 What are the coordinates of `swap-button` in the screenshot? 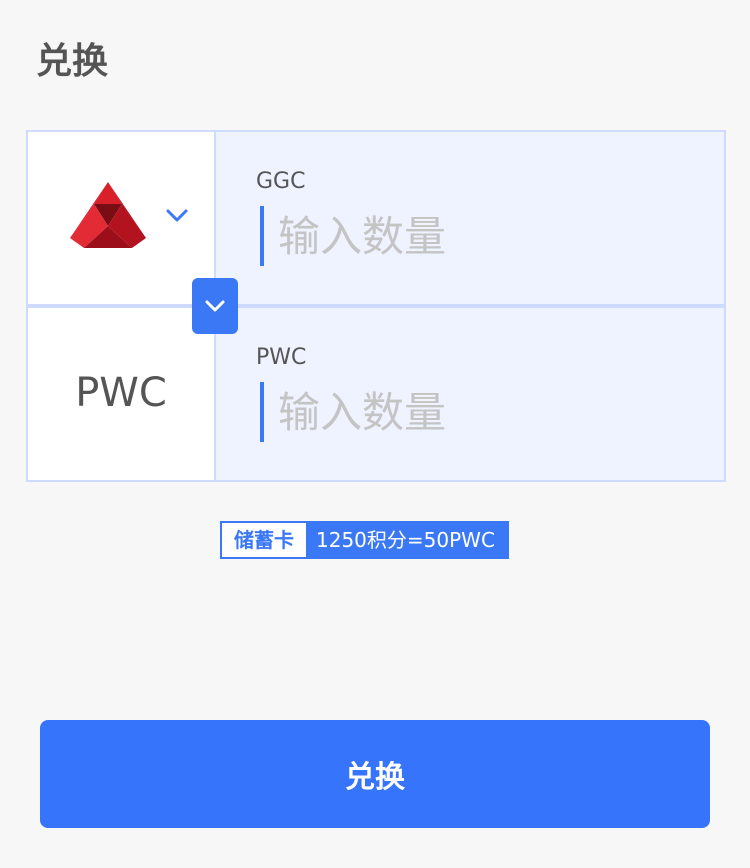 It's located at (215, 306).